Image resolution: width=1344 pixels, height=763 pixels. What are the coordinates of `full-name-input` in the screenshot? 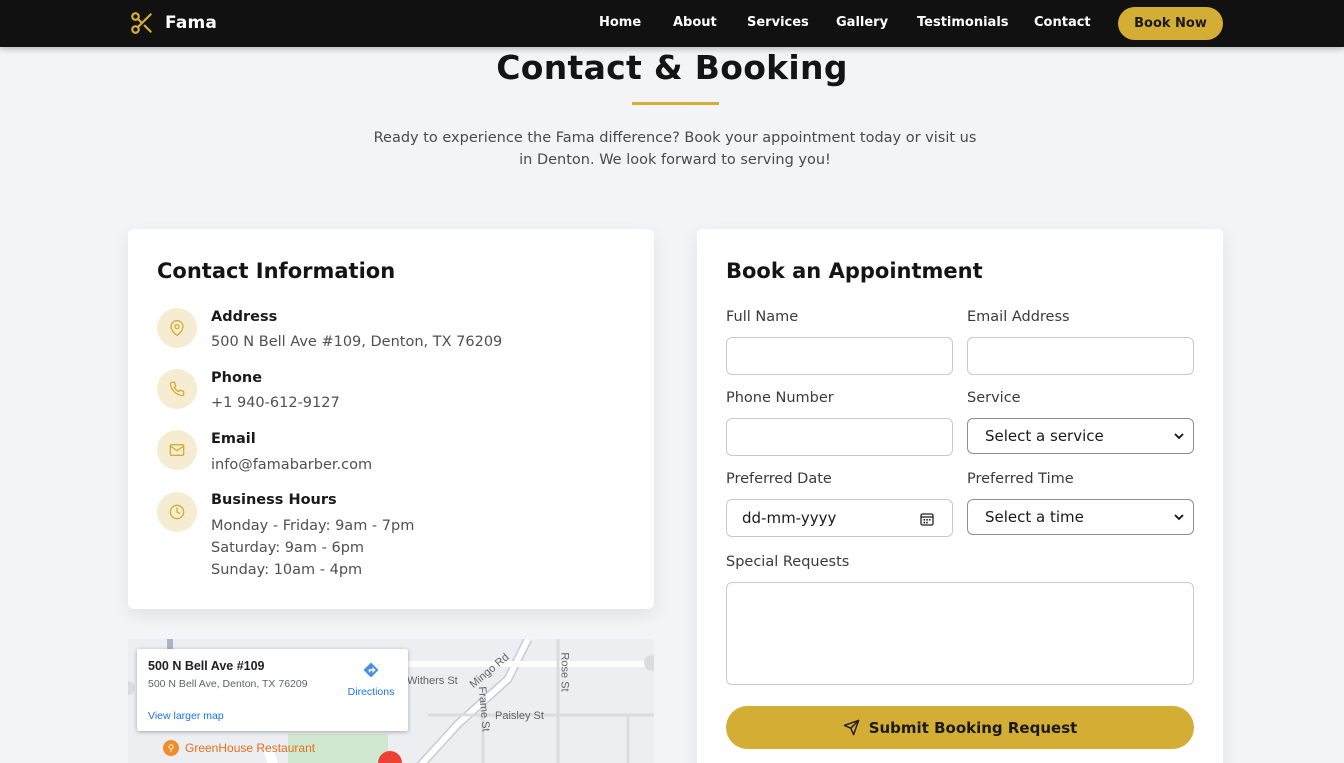 It's located at (839, 356).